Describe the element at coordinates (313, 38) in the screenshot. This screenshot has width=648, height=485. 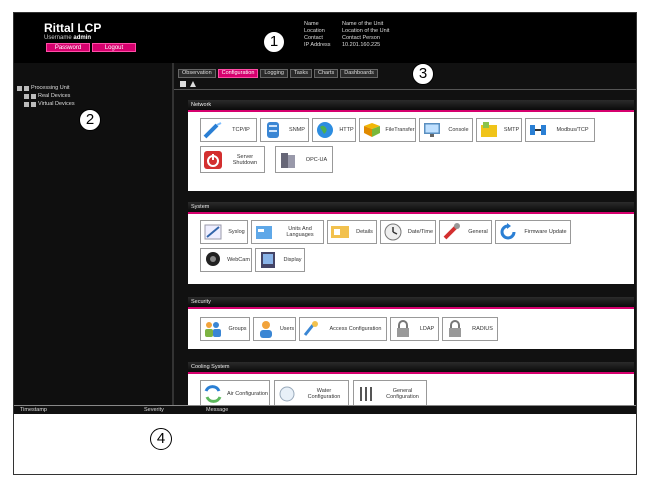
I see `info-key-contact: Contact` at that location.